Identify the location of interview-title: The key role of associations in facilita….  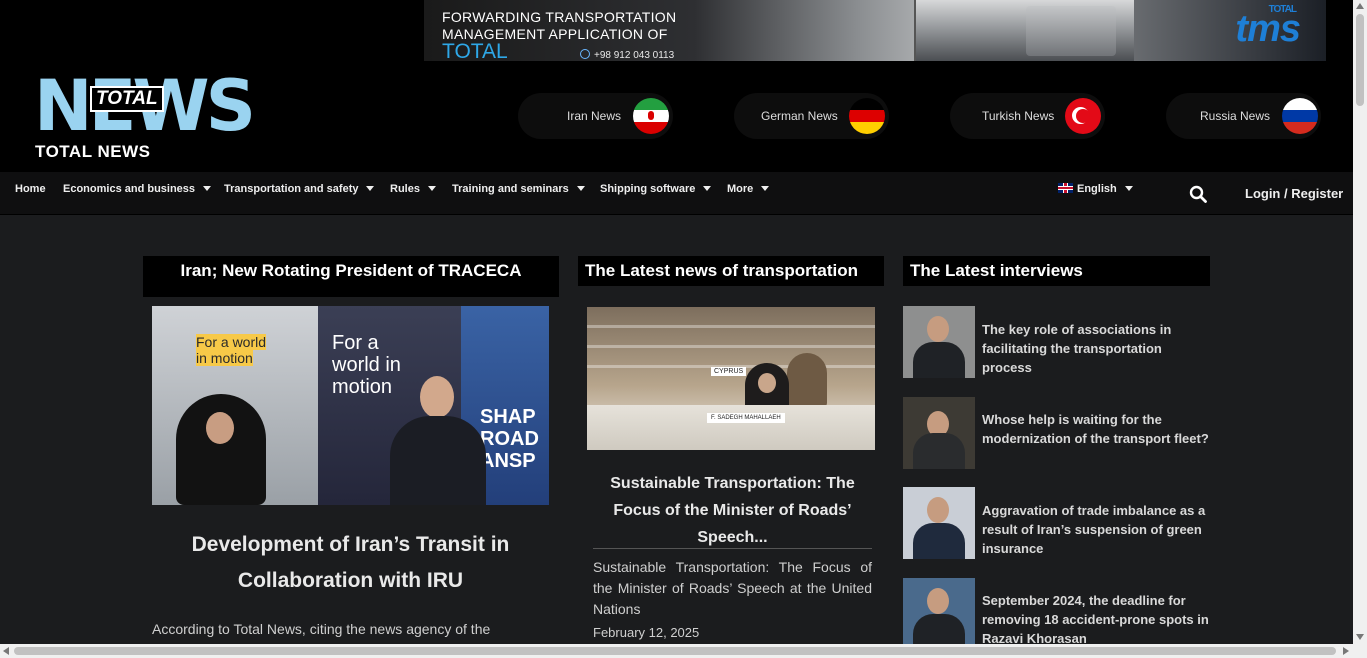
(1098, 348).